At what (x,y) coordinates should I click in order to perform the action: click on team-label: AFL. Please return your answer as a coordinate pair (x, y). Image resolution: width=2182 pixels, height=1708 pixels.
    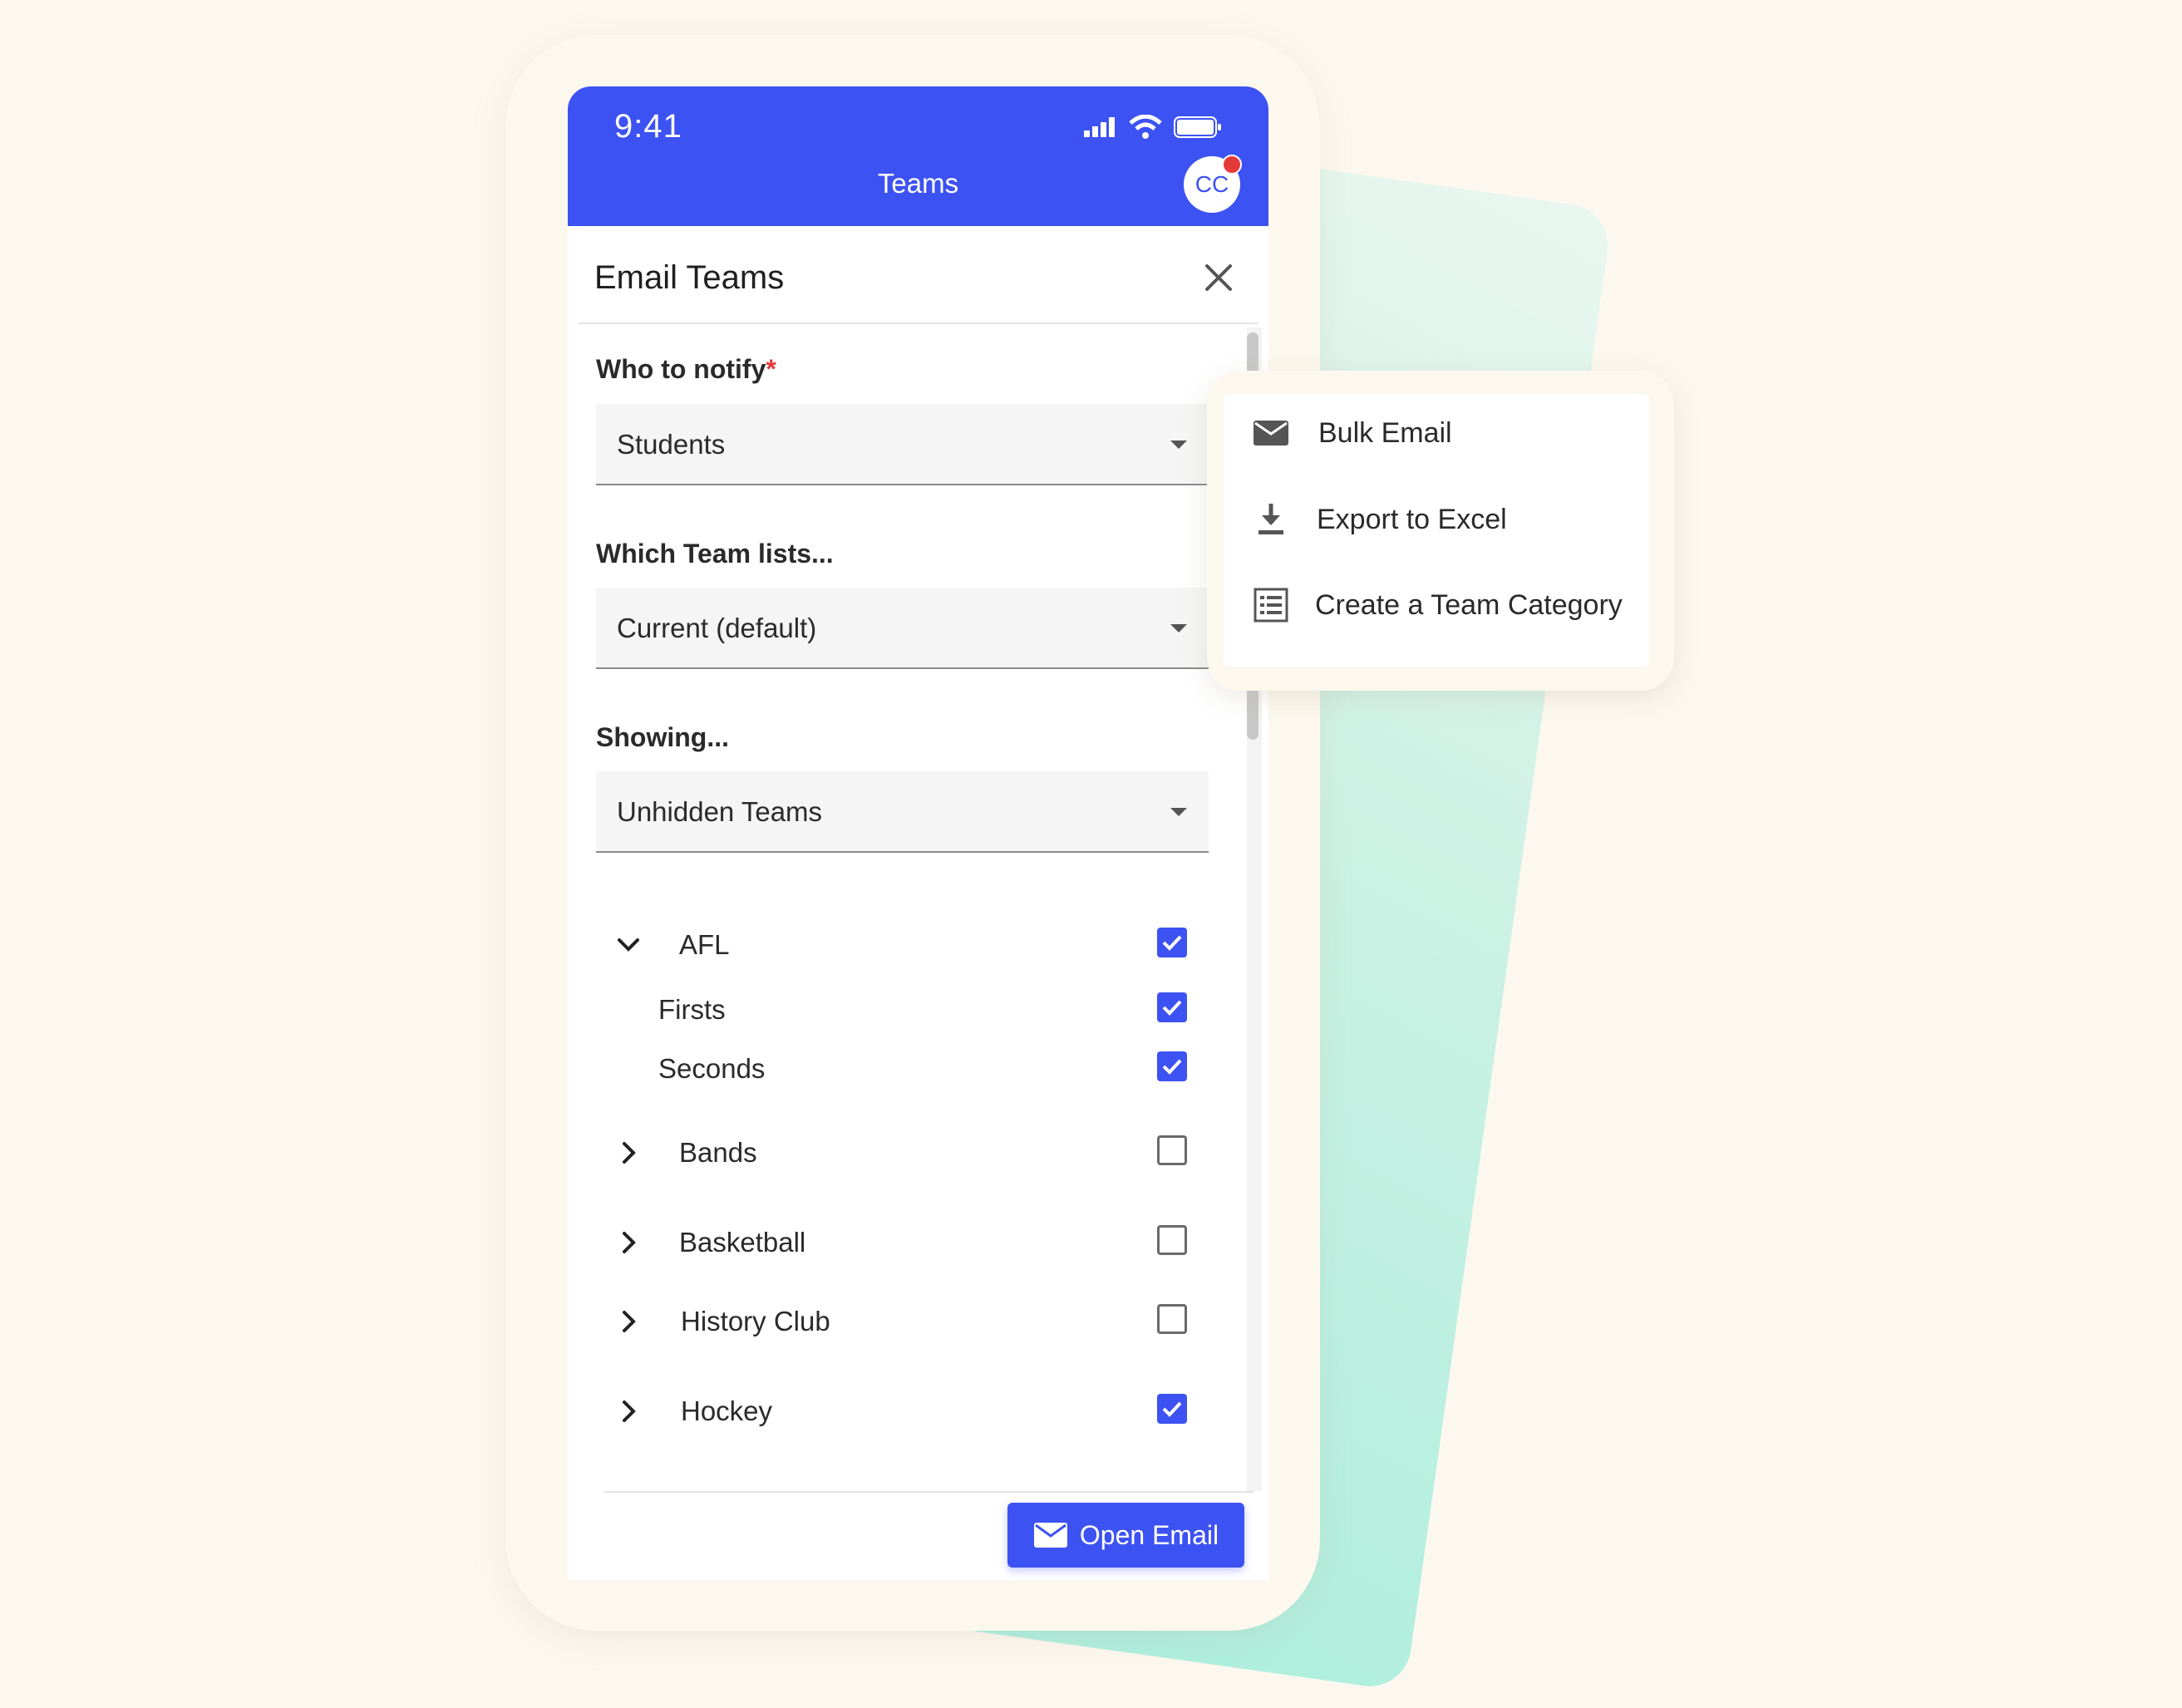
    Looking at the image, I should click on (704, 944).